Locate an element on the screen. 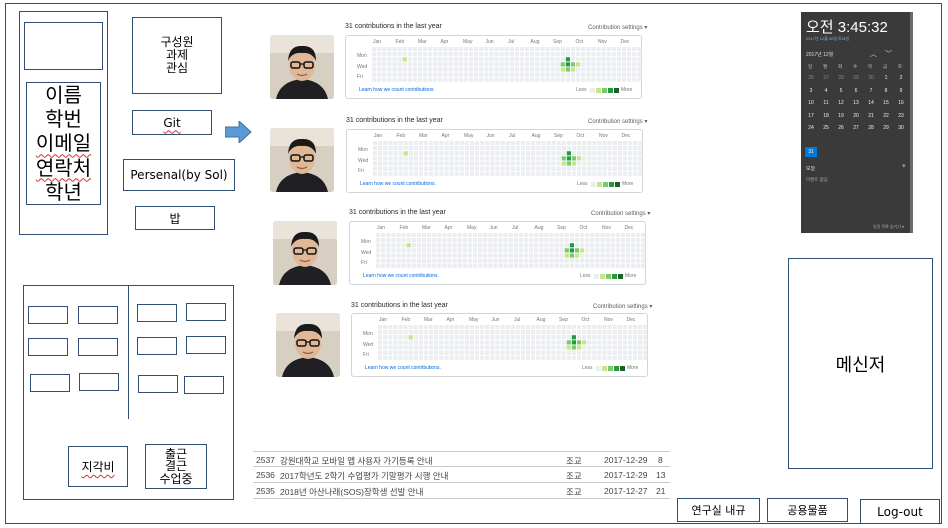 The height and width of the screenshot is (528, 948). calendar-day: 13 is located at coordinates (856, 103).